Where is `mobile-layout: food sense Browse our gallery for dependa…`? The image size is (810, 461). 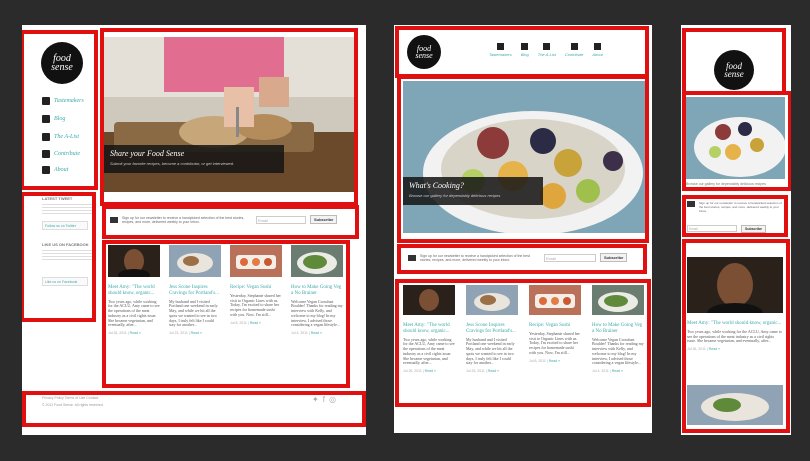
mobile-layout: food sense Browse our gallery for dependa… is located at coordinates (736, 230).